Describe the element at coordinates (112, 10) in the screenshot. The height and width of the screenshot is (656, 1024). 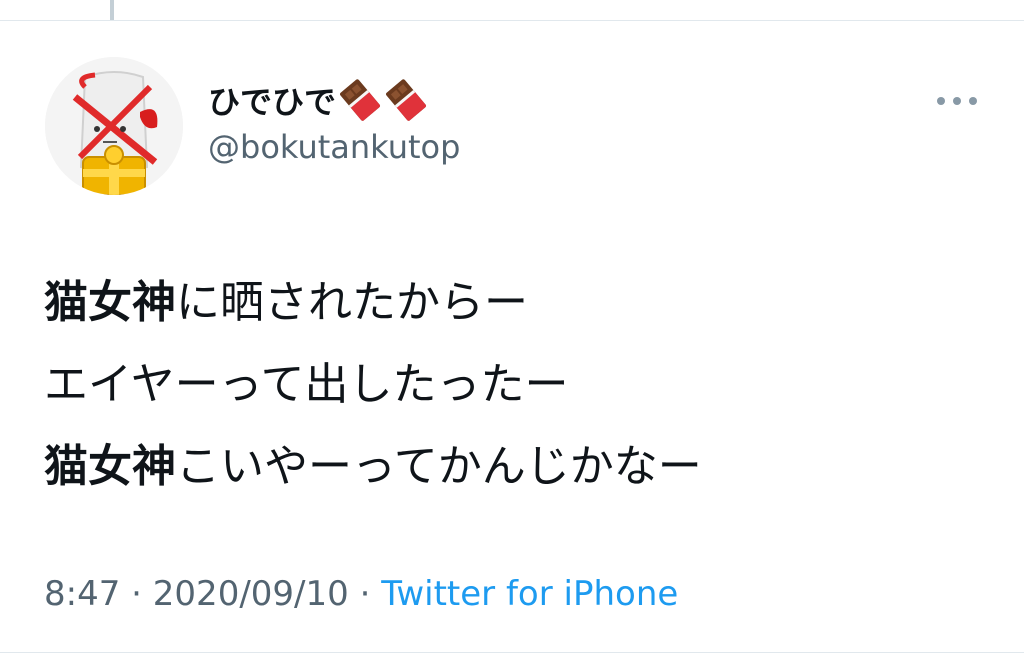
I see `thread-connector-line` at that location.